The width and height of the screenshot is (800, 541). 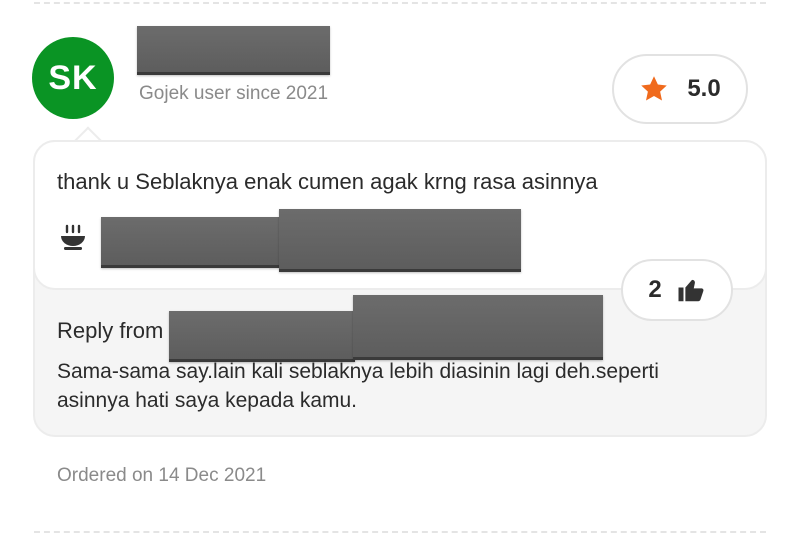 What do you see at coordinates (110, 330) in the screenshot?
I see `reply-from-label: Reply from` at bounding box center [110, 330].